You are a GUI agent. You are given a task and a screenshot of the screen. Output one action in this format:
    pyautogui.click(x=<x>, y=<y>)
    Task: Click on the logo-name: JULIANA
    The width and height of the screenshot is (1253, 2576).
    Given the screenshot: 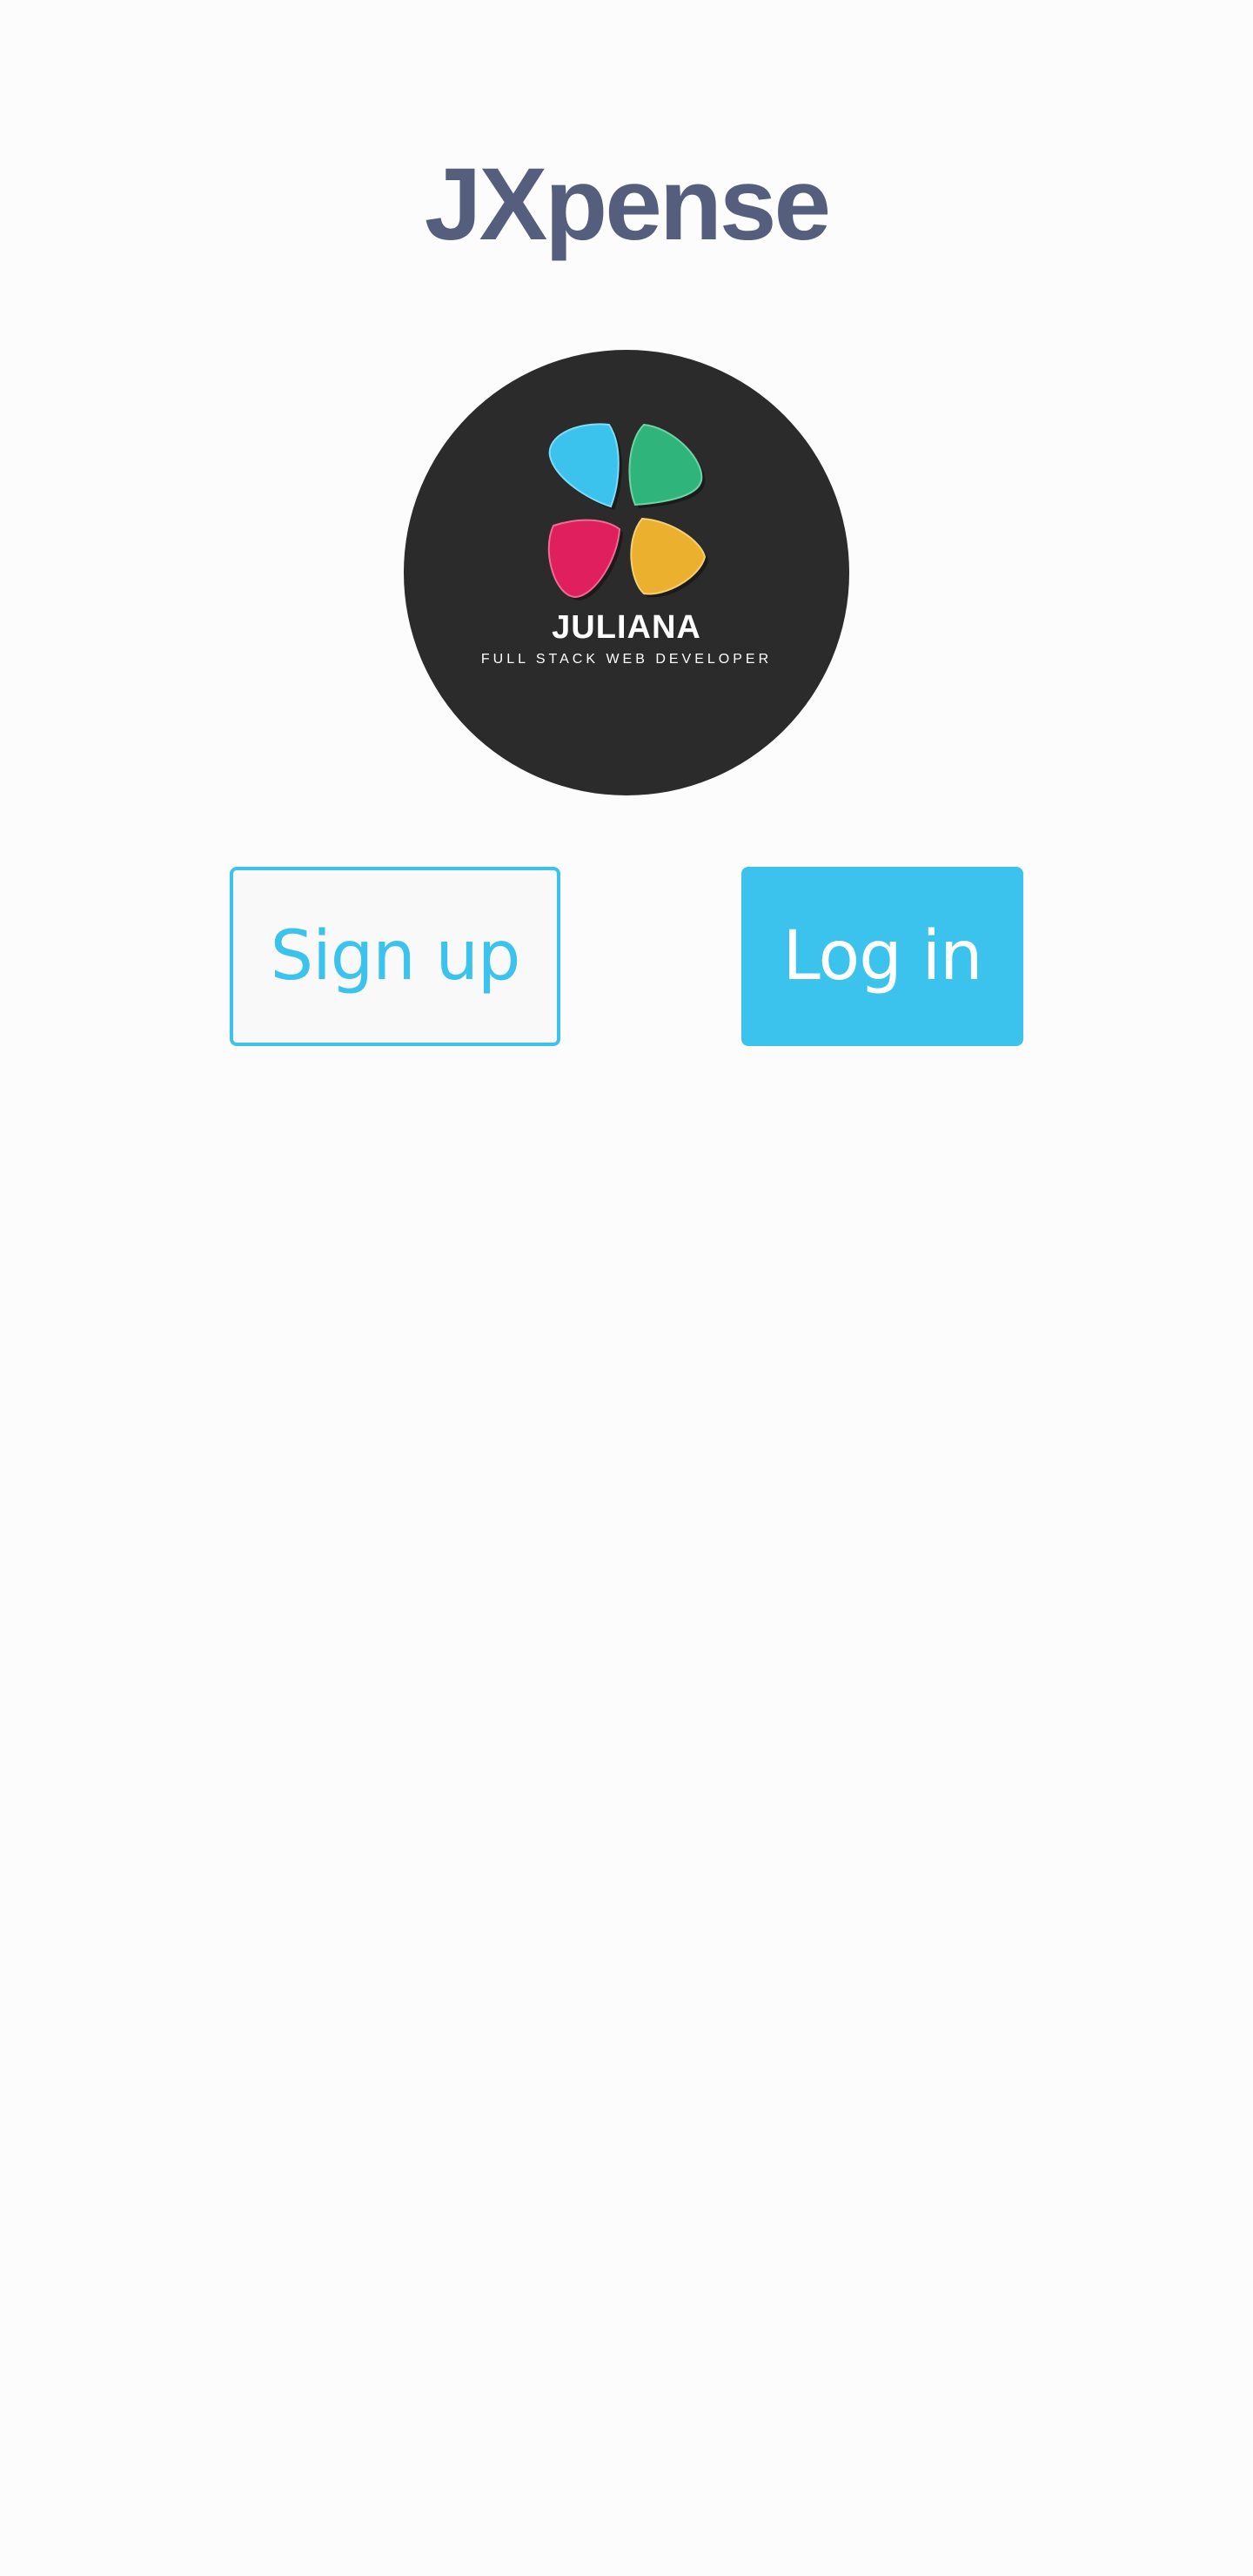 What is the action you would take?
    pyautogui.click(x=626, y=628)
    